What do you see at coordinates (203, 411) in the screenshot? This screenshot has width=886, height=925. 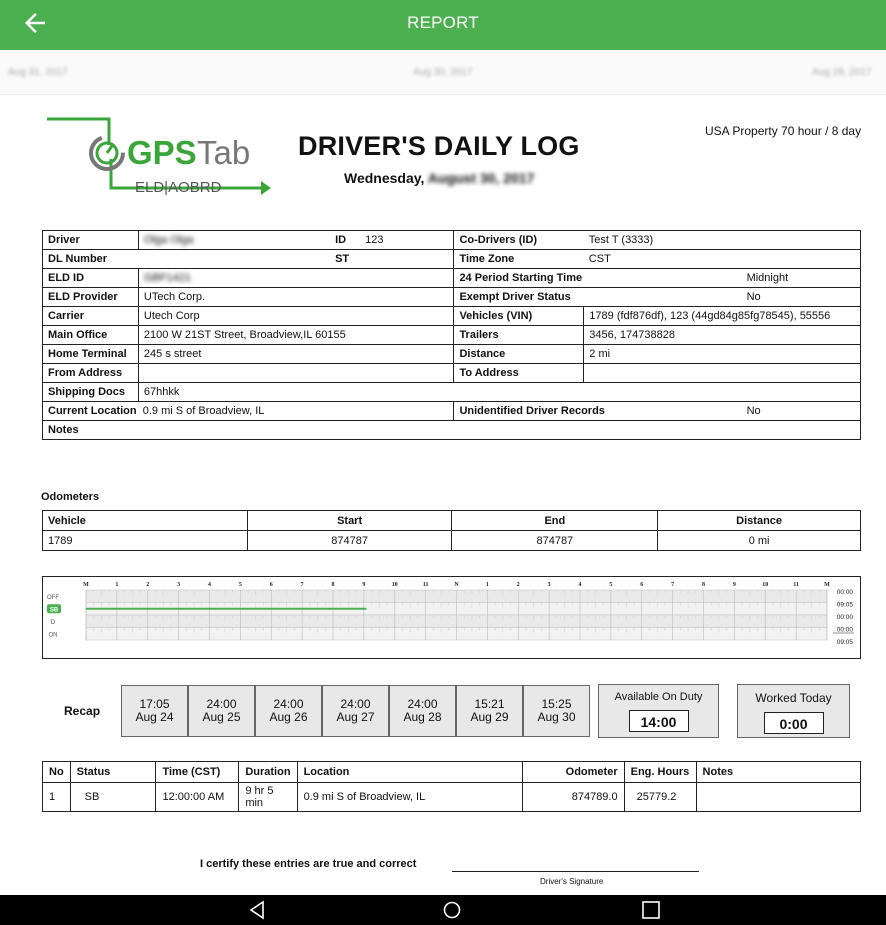 I see `location-value: 0.9 mi S of Broadview, IL` at bounding box center [203, 411].